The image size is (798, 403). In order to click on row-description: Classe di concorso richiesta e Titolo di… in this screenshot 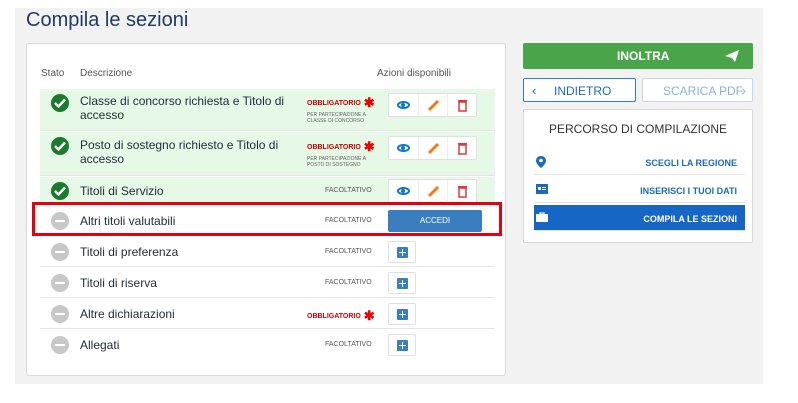, I will do `click(182, 108)`.